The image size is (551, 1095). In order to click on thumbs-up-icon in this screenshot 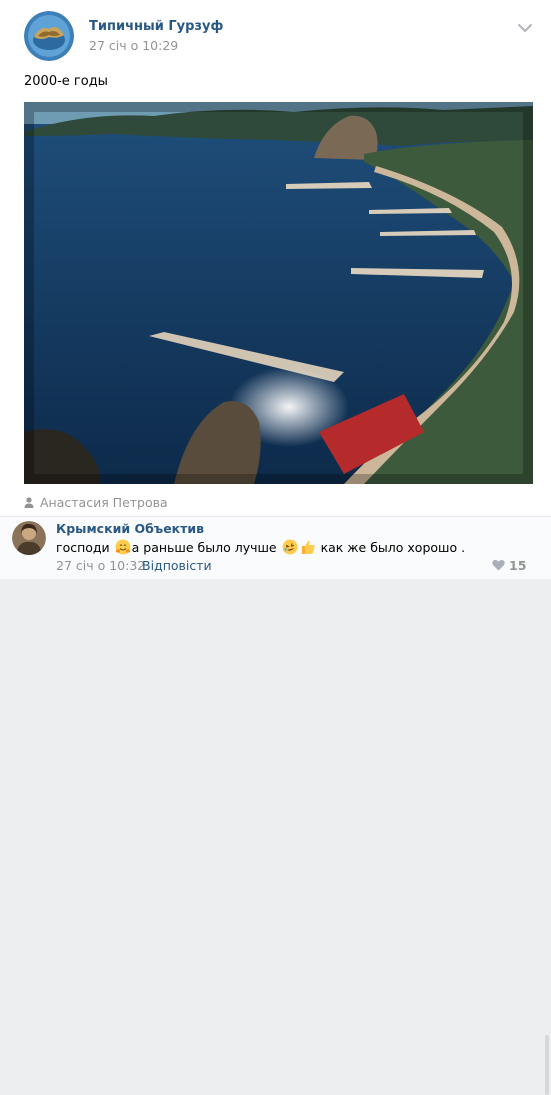, I will do `click(308, 547)`.